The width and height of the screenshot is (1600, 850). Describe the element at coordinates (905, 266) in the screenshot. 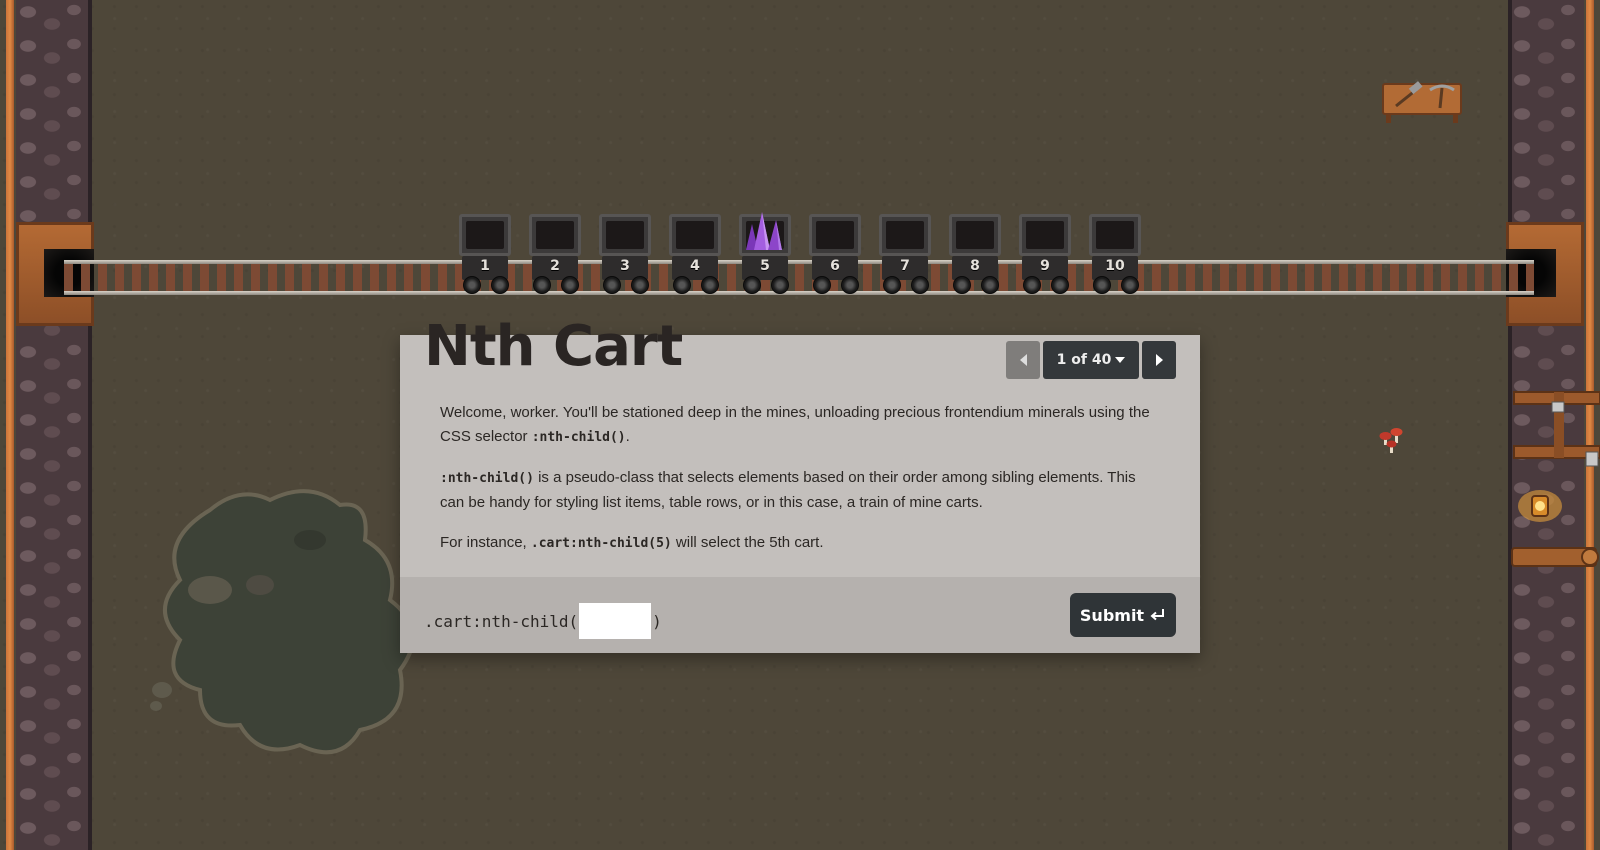

I see `cart-number: 7` at that location.